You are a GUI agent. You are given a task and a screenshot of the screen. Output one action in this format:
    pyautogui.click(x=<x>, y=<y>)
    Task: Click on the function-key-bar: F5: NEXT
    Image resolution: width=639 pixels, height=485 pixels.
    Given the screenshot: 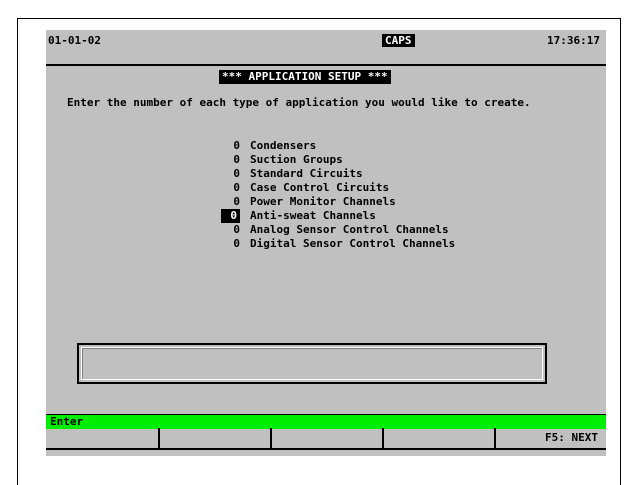 What is the action you would take?
    pyautogui.click(x=326, y=439)
    